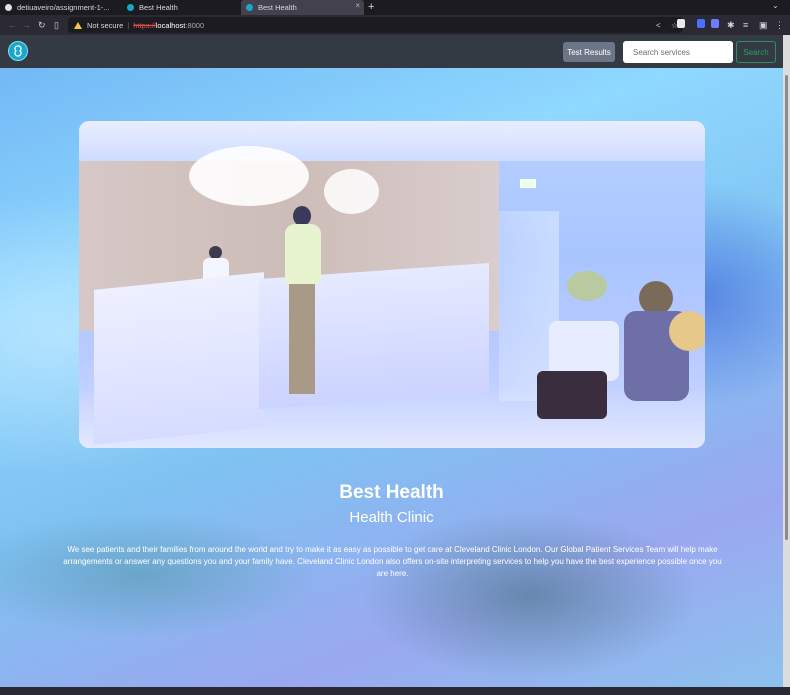  What do you see at coordinates (303, 306) in the screenshot?
I see `standing-patient-figure` at bounding box center [303, 306].